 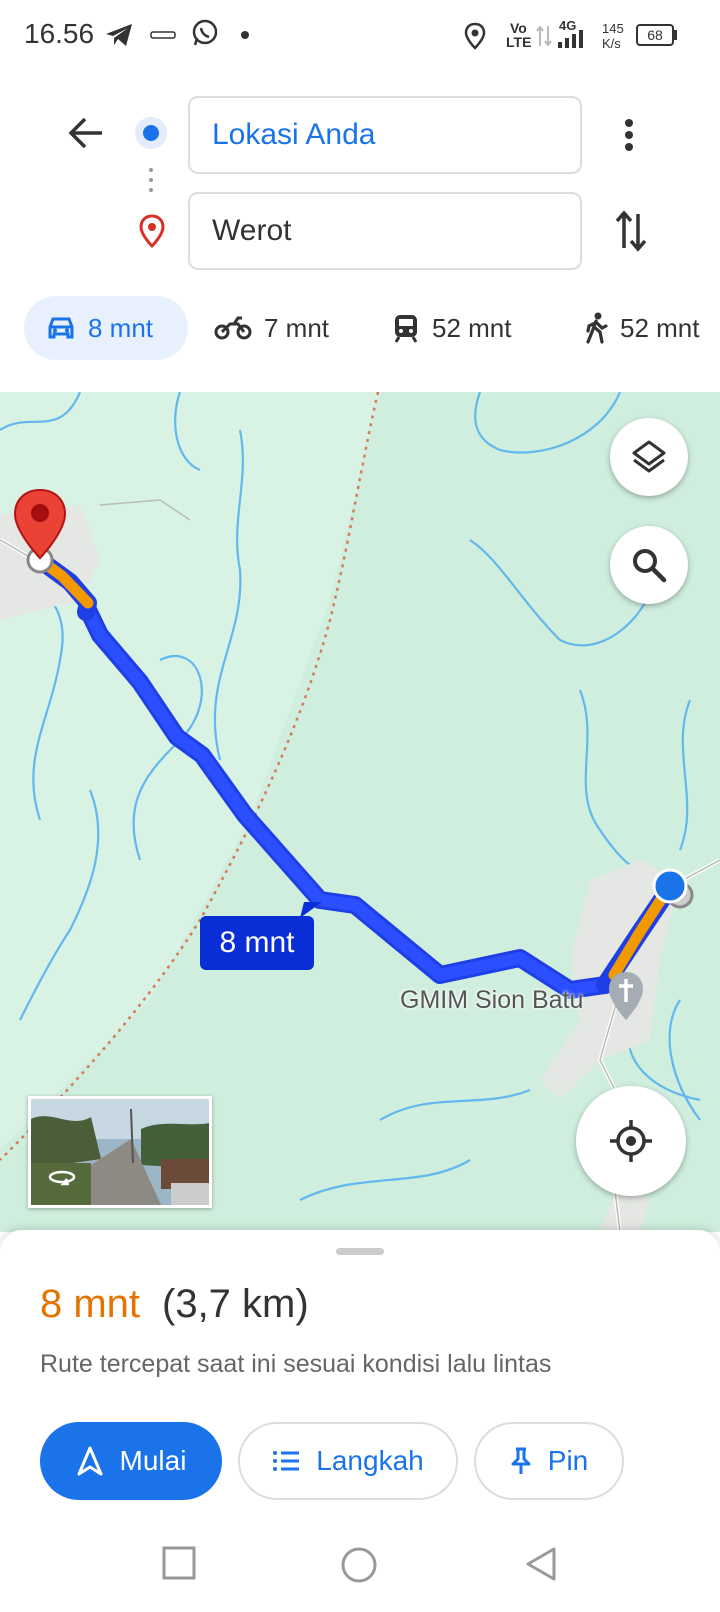 I want to click on whatsapp-icon, so click(x=205, y=32).